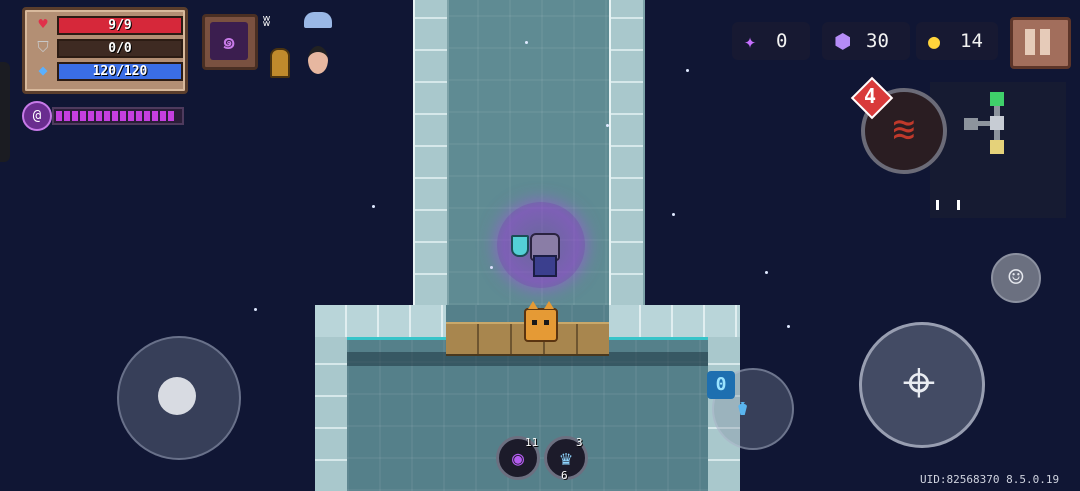 Image resolution: width=1080 pixels, height=491 pixels. I want to click on gem-icon: ⬢, so click(843, 41).